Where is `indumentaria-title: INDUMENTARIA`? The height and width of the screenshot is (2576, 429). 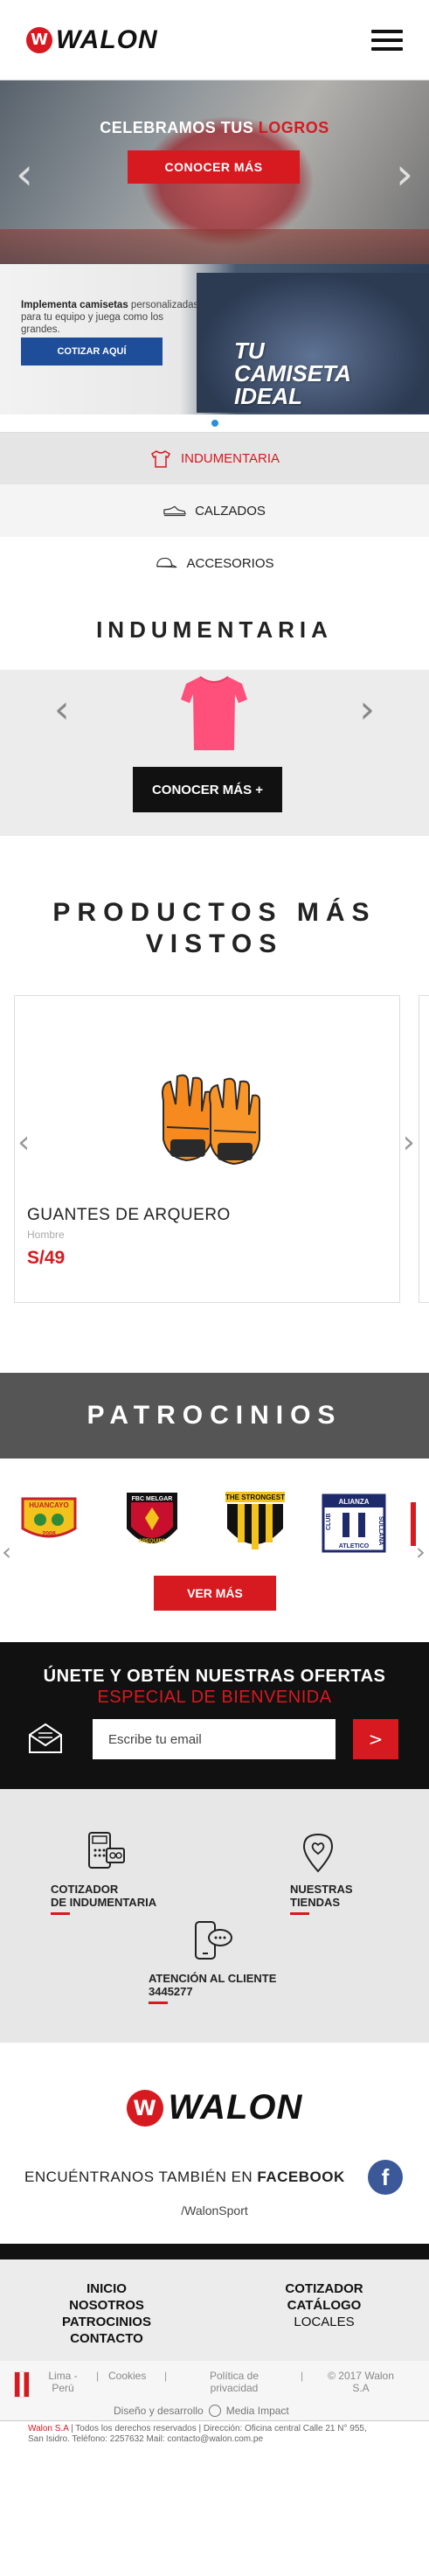 indumentaria-title: INDUMENTARIA is located at coordinates (214, 629).